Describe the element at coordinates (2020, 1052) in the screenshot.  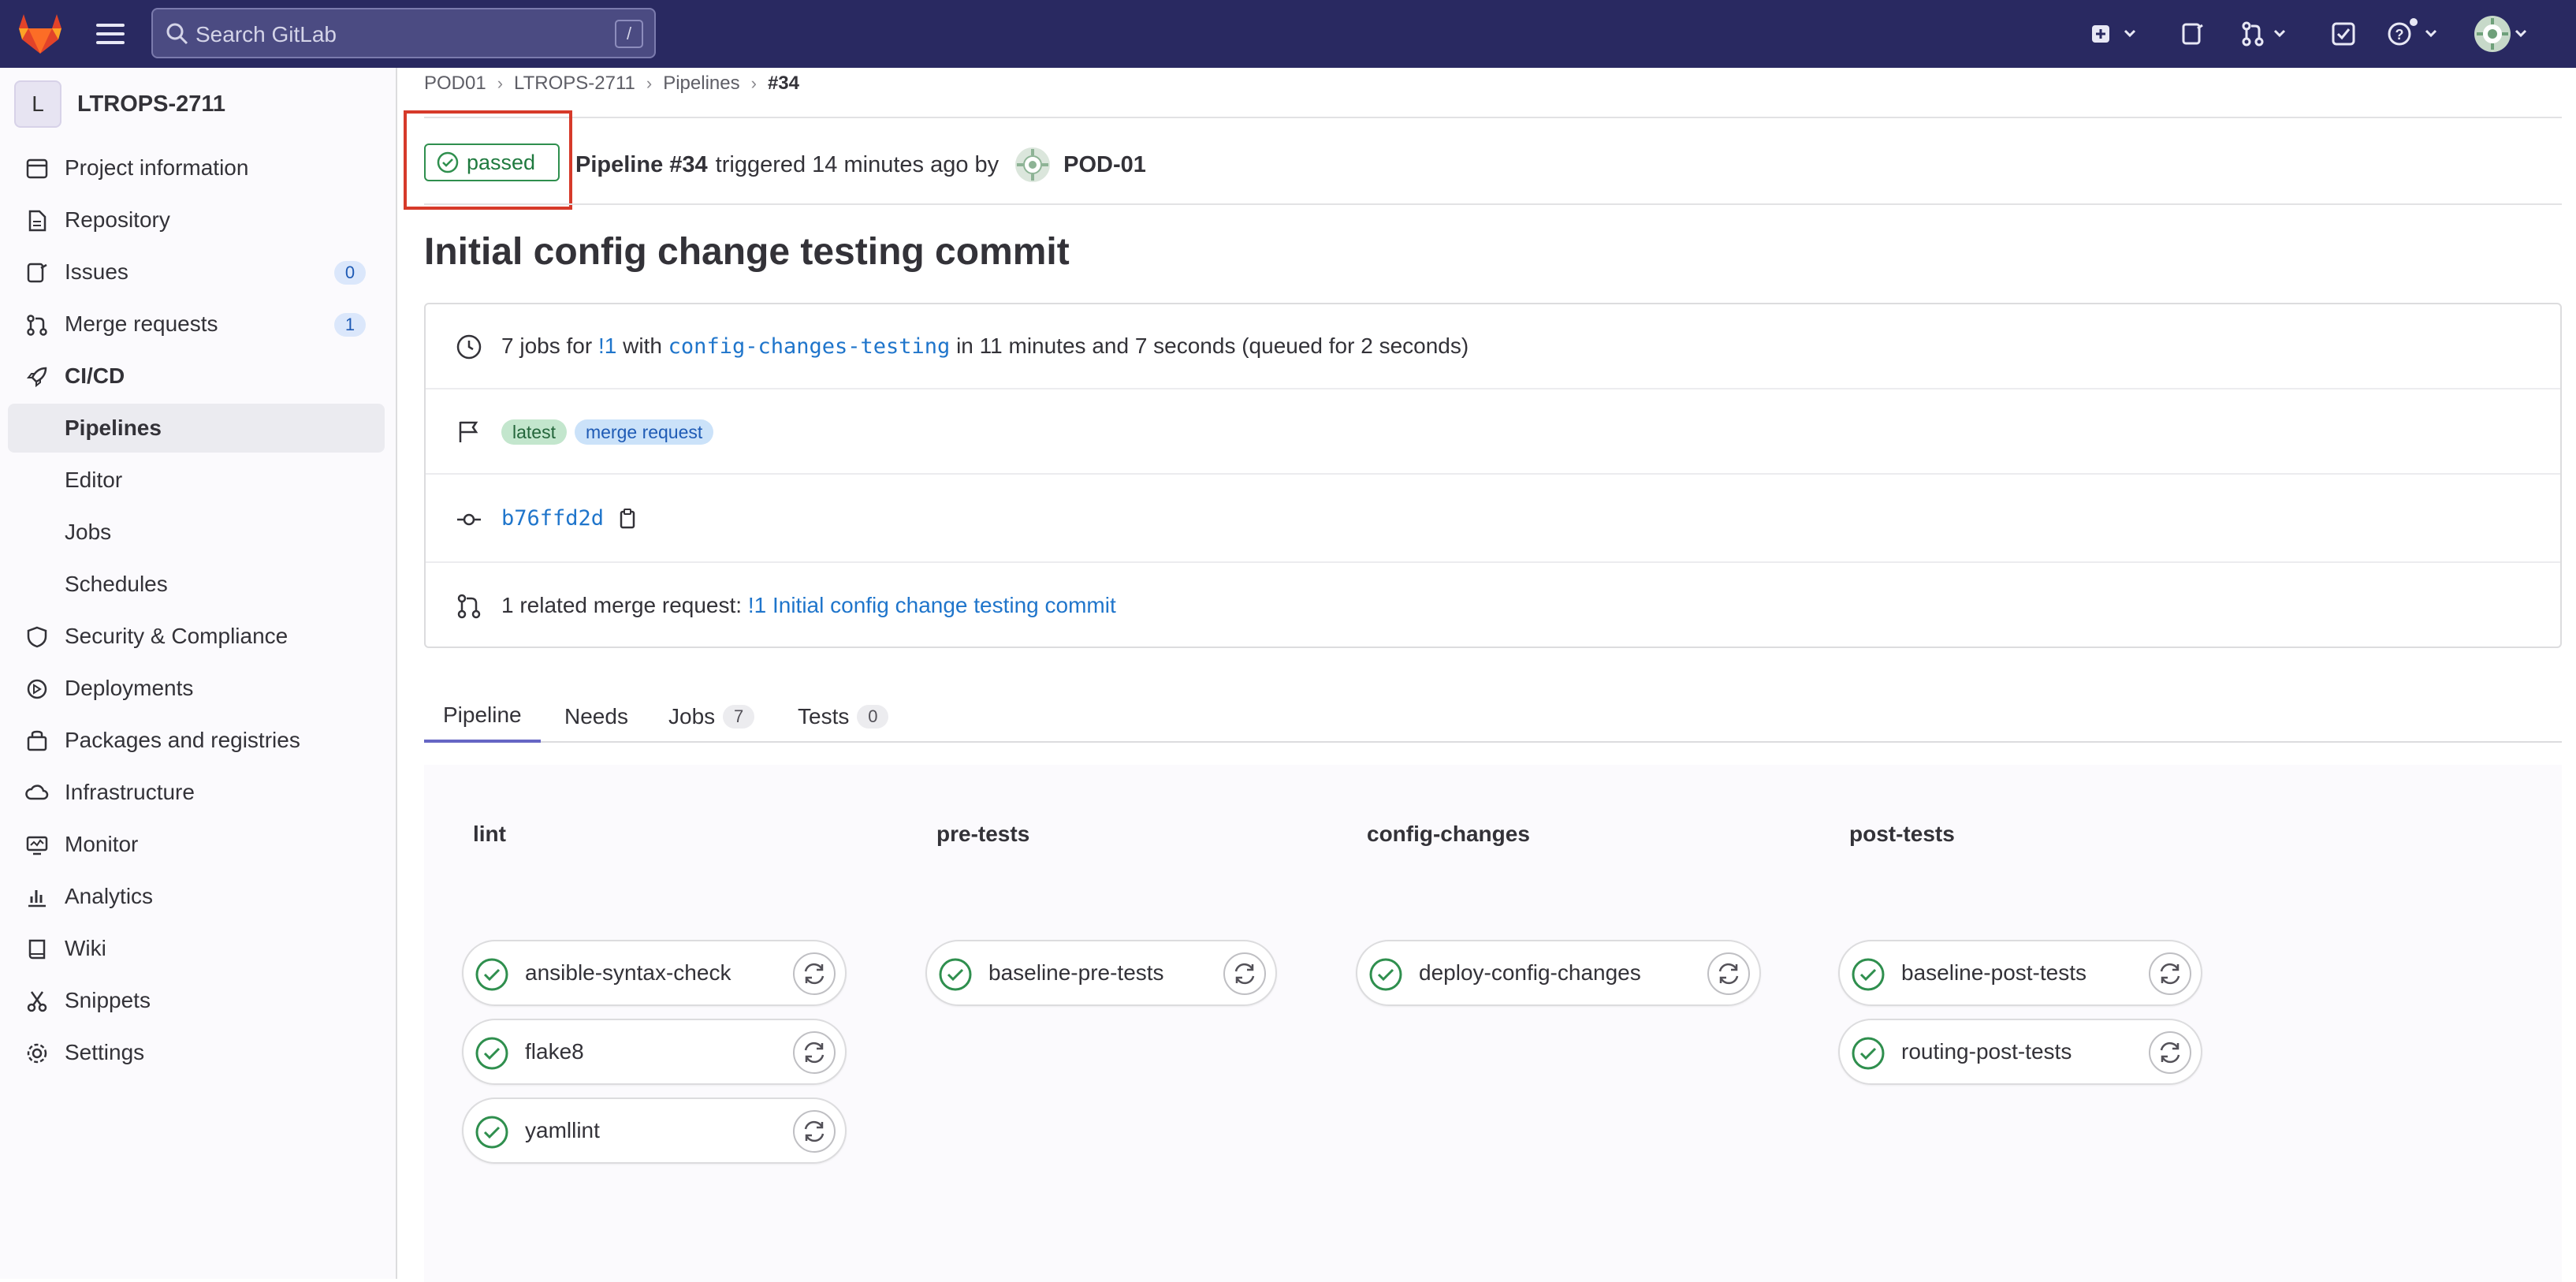
I see `job-routing-post-tests: routing-post-tests` at that location.